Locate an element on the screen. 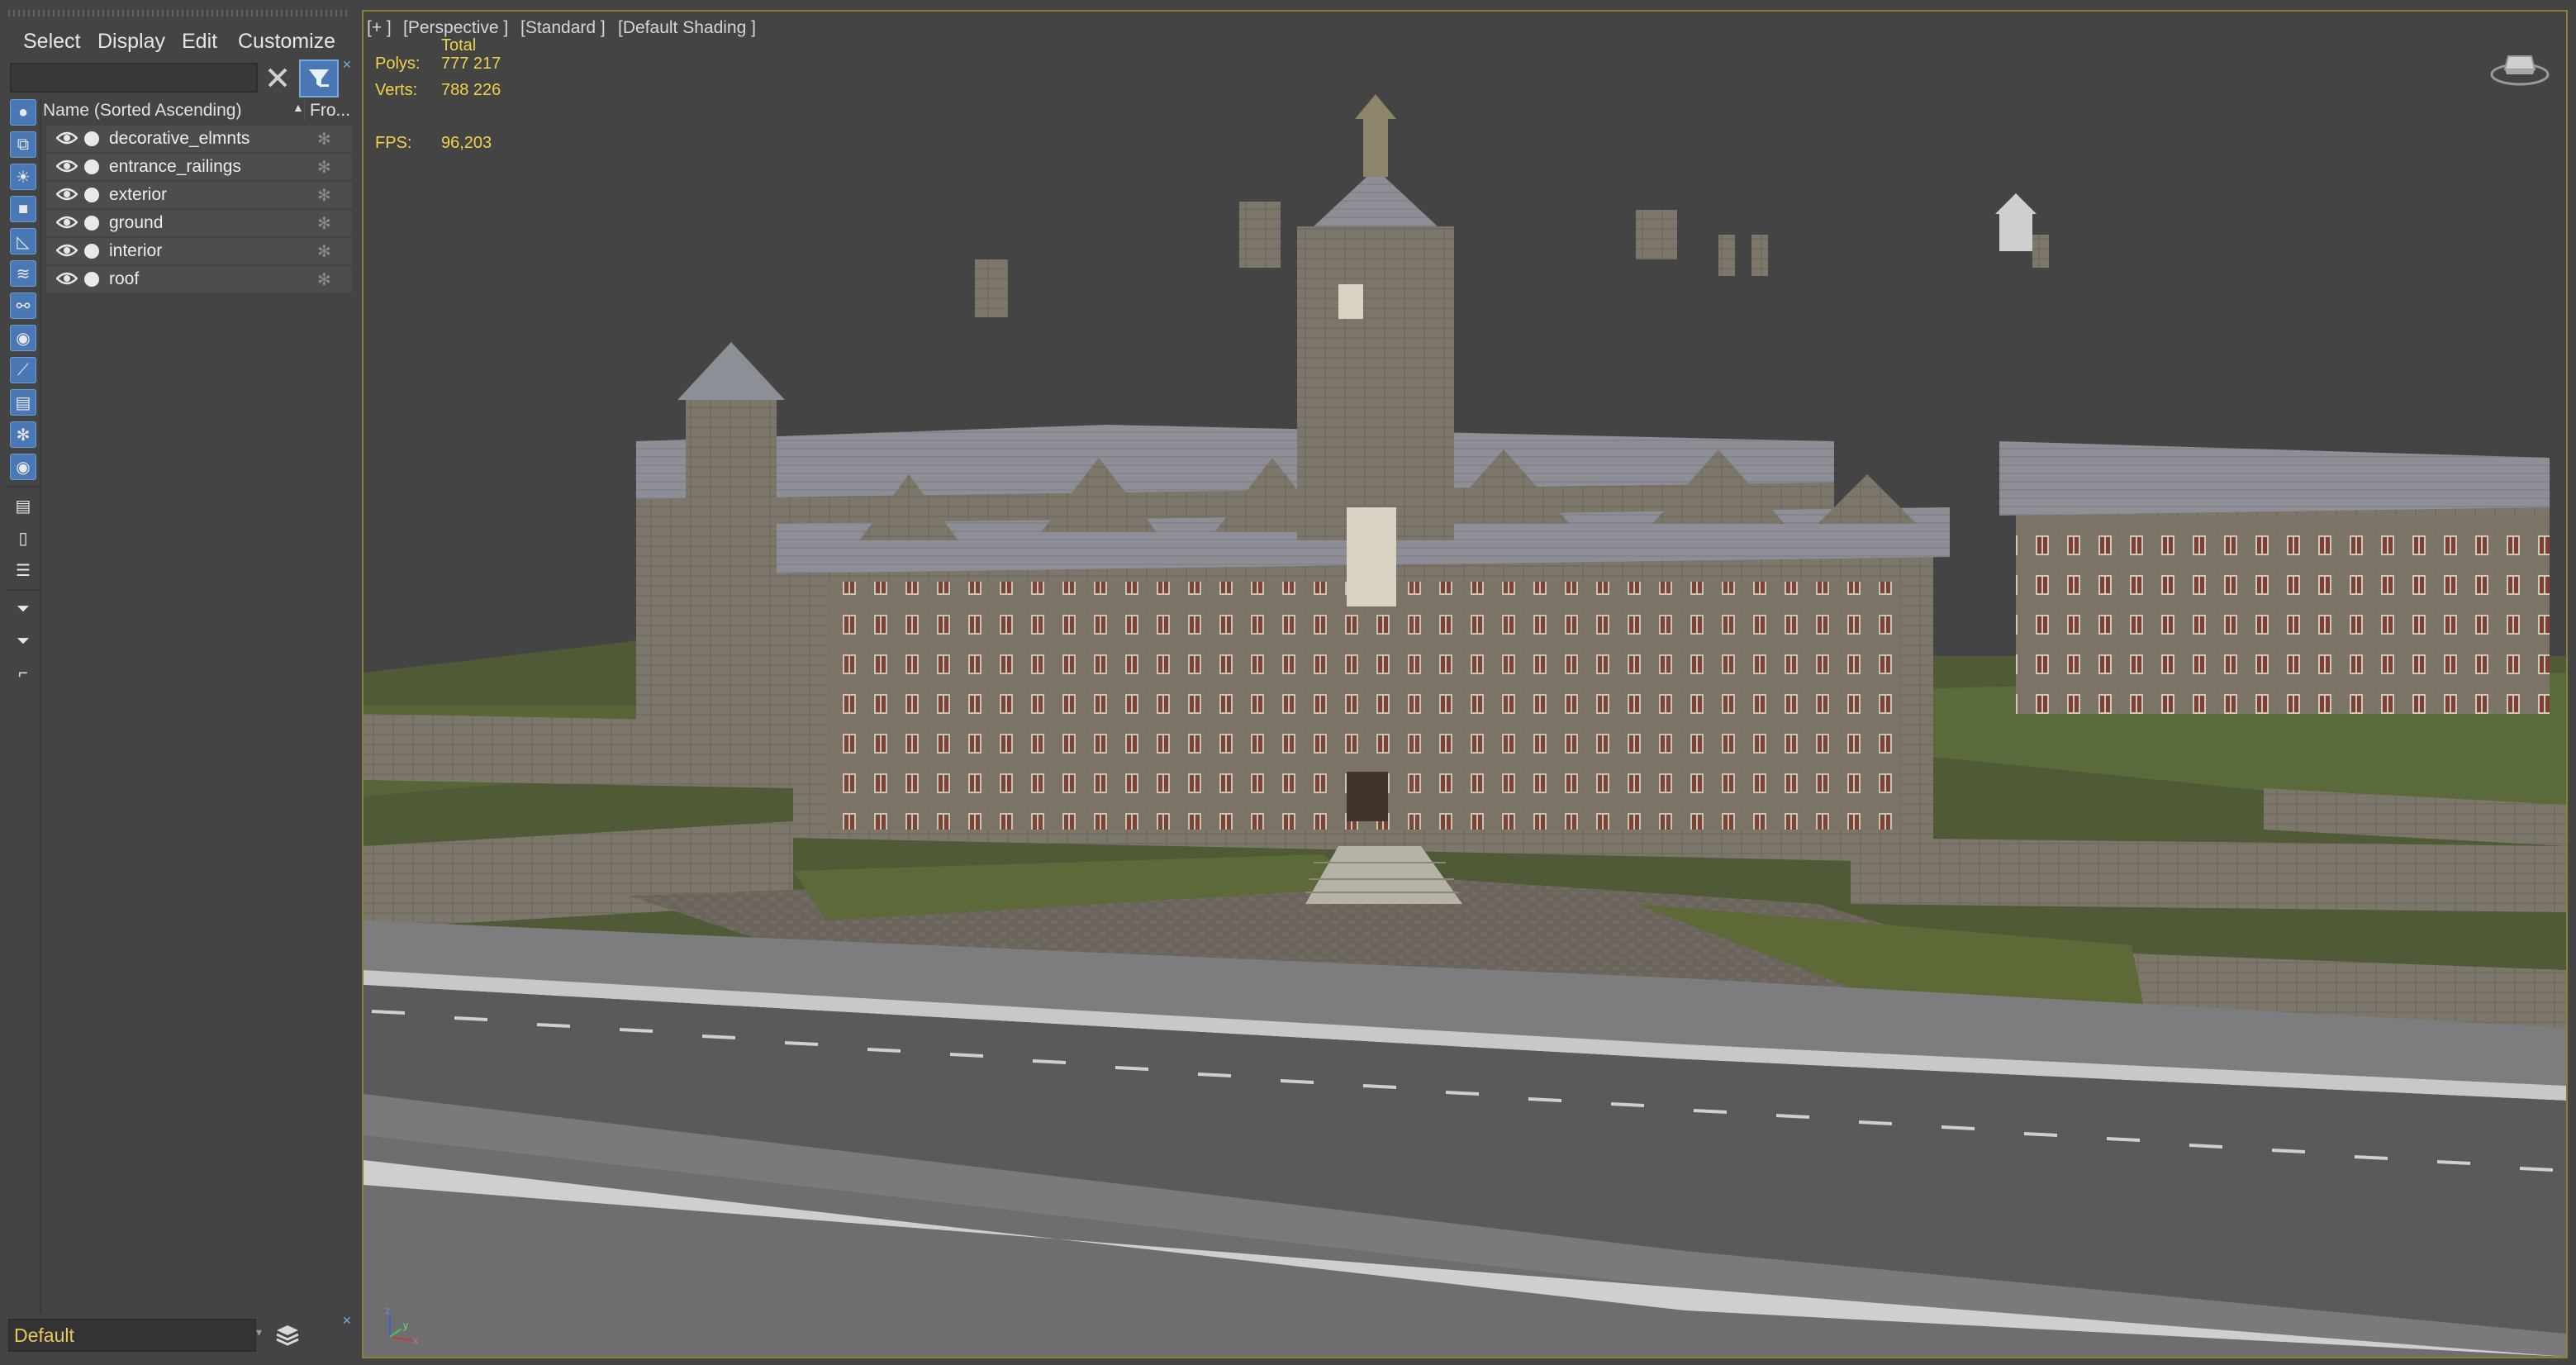 The width and height of the screenshot is (2576, 1365). invert-display-button: ☰ is located at coordinates (23, 570).